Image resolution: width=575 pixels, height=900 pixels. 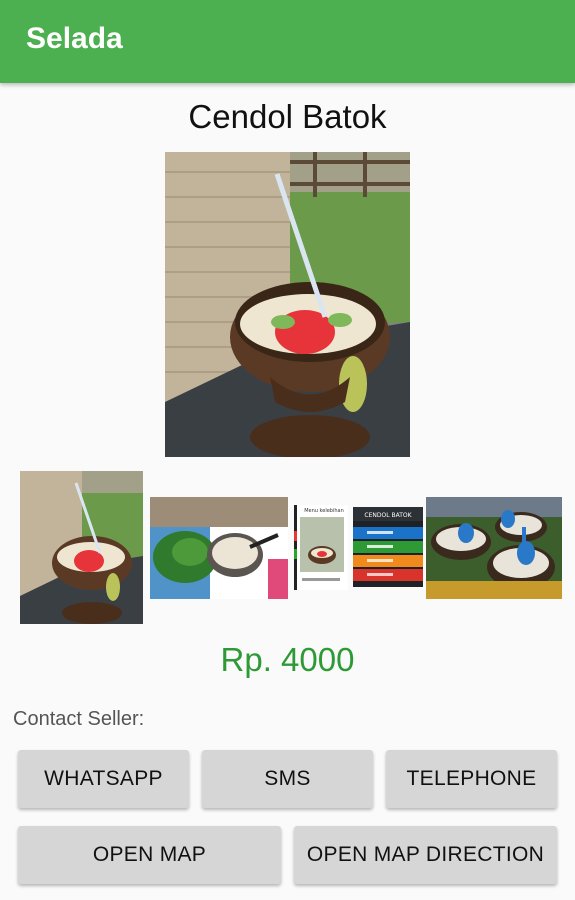 I want to click on product-price: Rp. 4000, so click(x=287, y=659).